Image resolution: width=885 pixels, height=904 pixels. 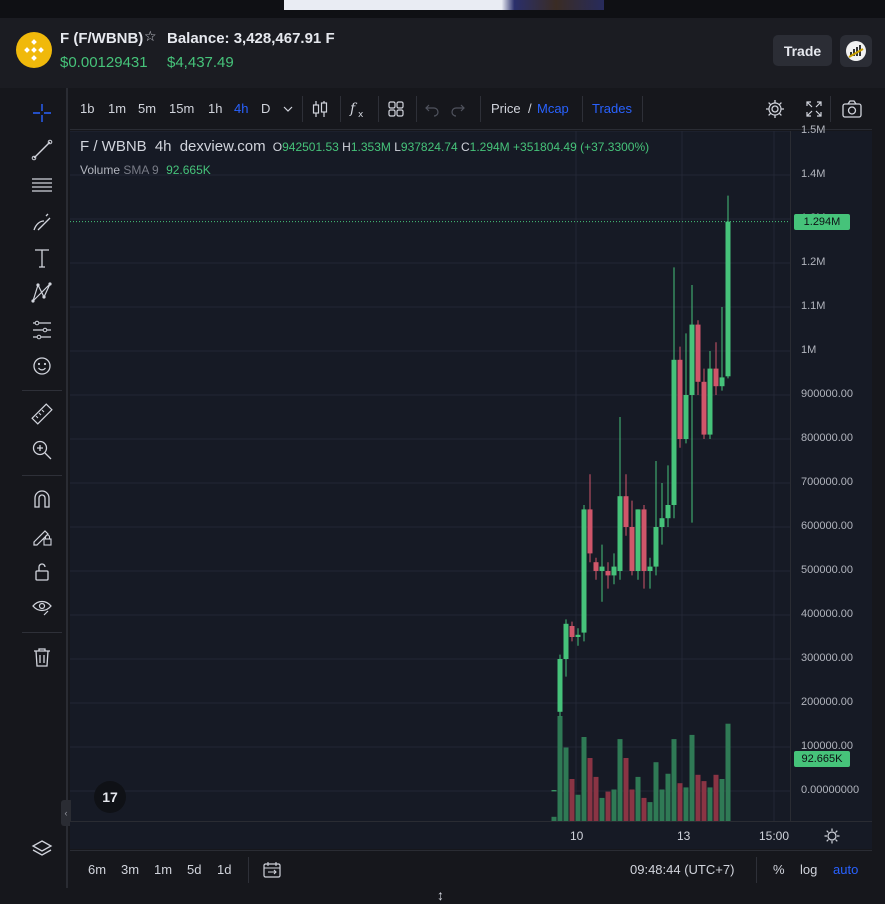 What do you see at coordinates (241, 108) in the screenshot?
I see `timeframe-4h: 4h` at bounding box center [241, 108].